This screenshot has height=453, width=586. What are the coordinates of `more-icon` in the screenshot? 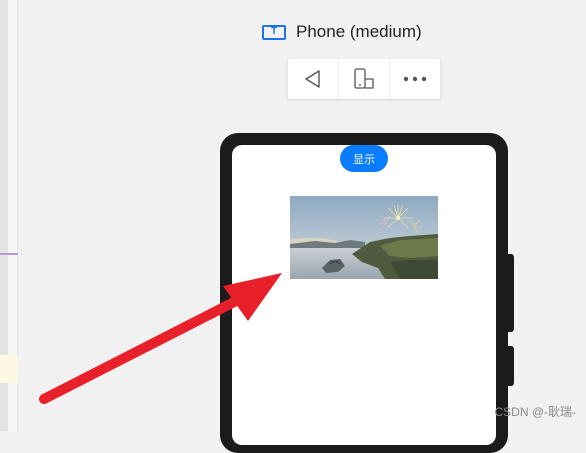 It's located at (415, 79).